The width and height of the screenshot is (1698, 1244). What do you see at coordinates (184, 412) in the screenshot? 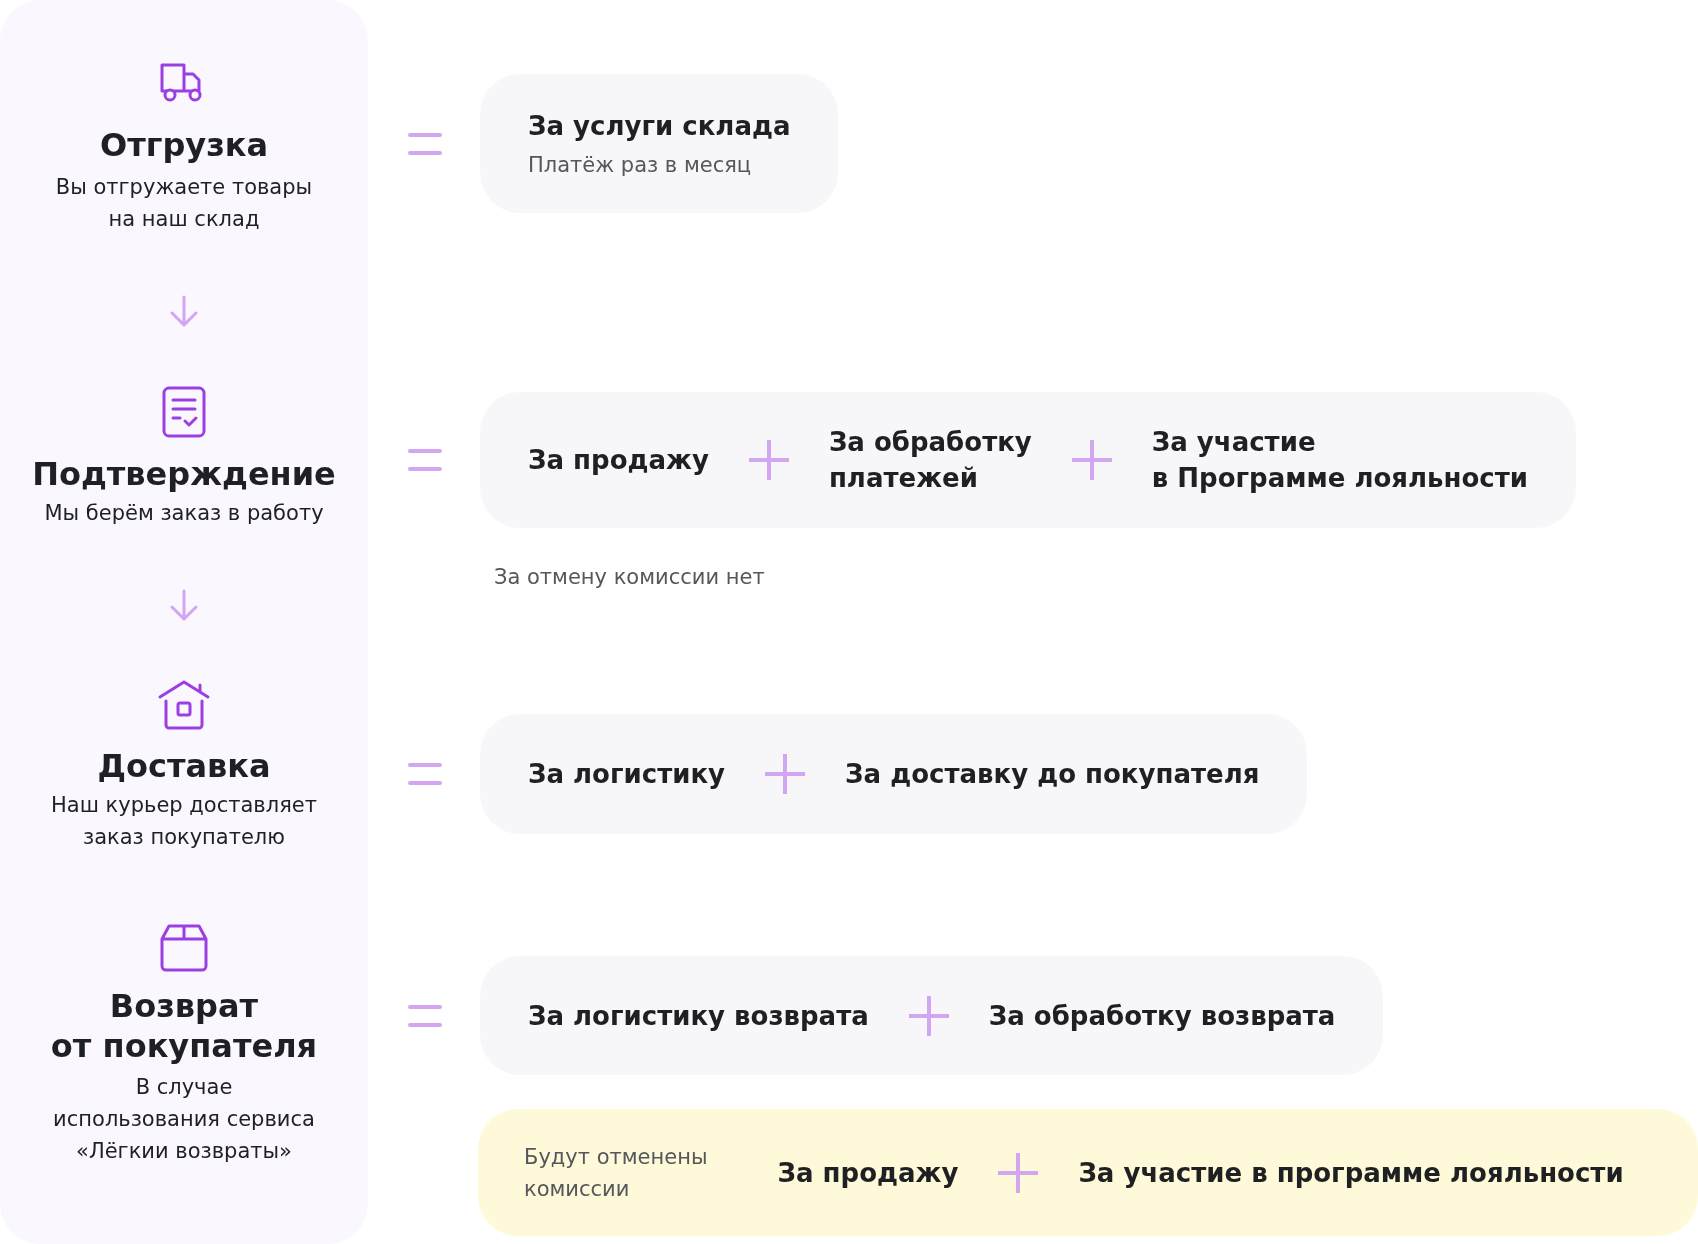
I see `document-check-icon` at bounding box center [184, 412].